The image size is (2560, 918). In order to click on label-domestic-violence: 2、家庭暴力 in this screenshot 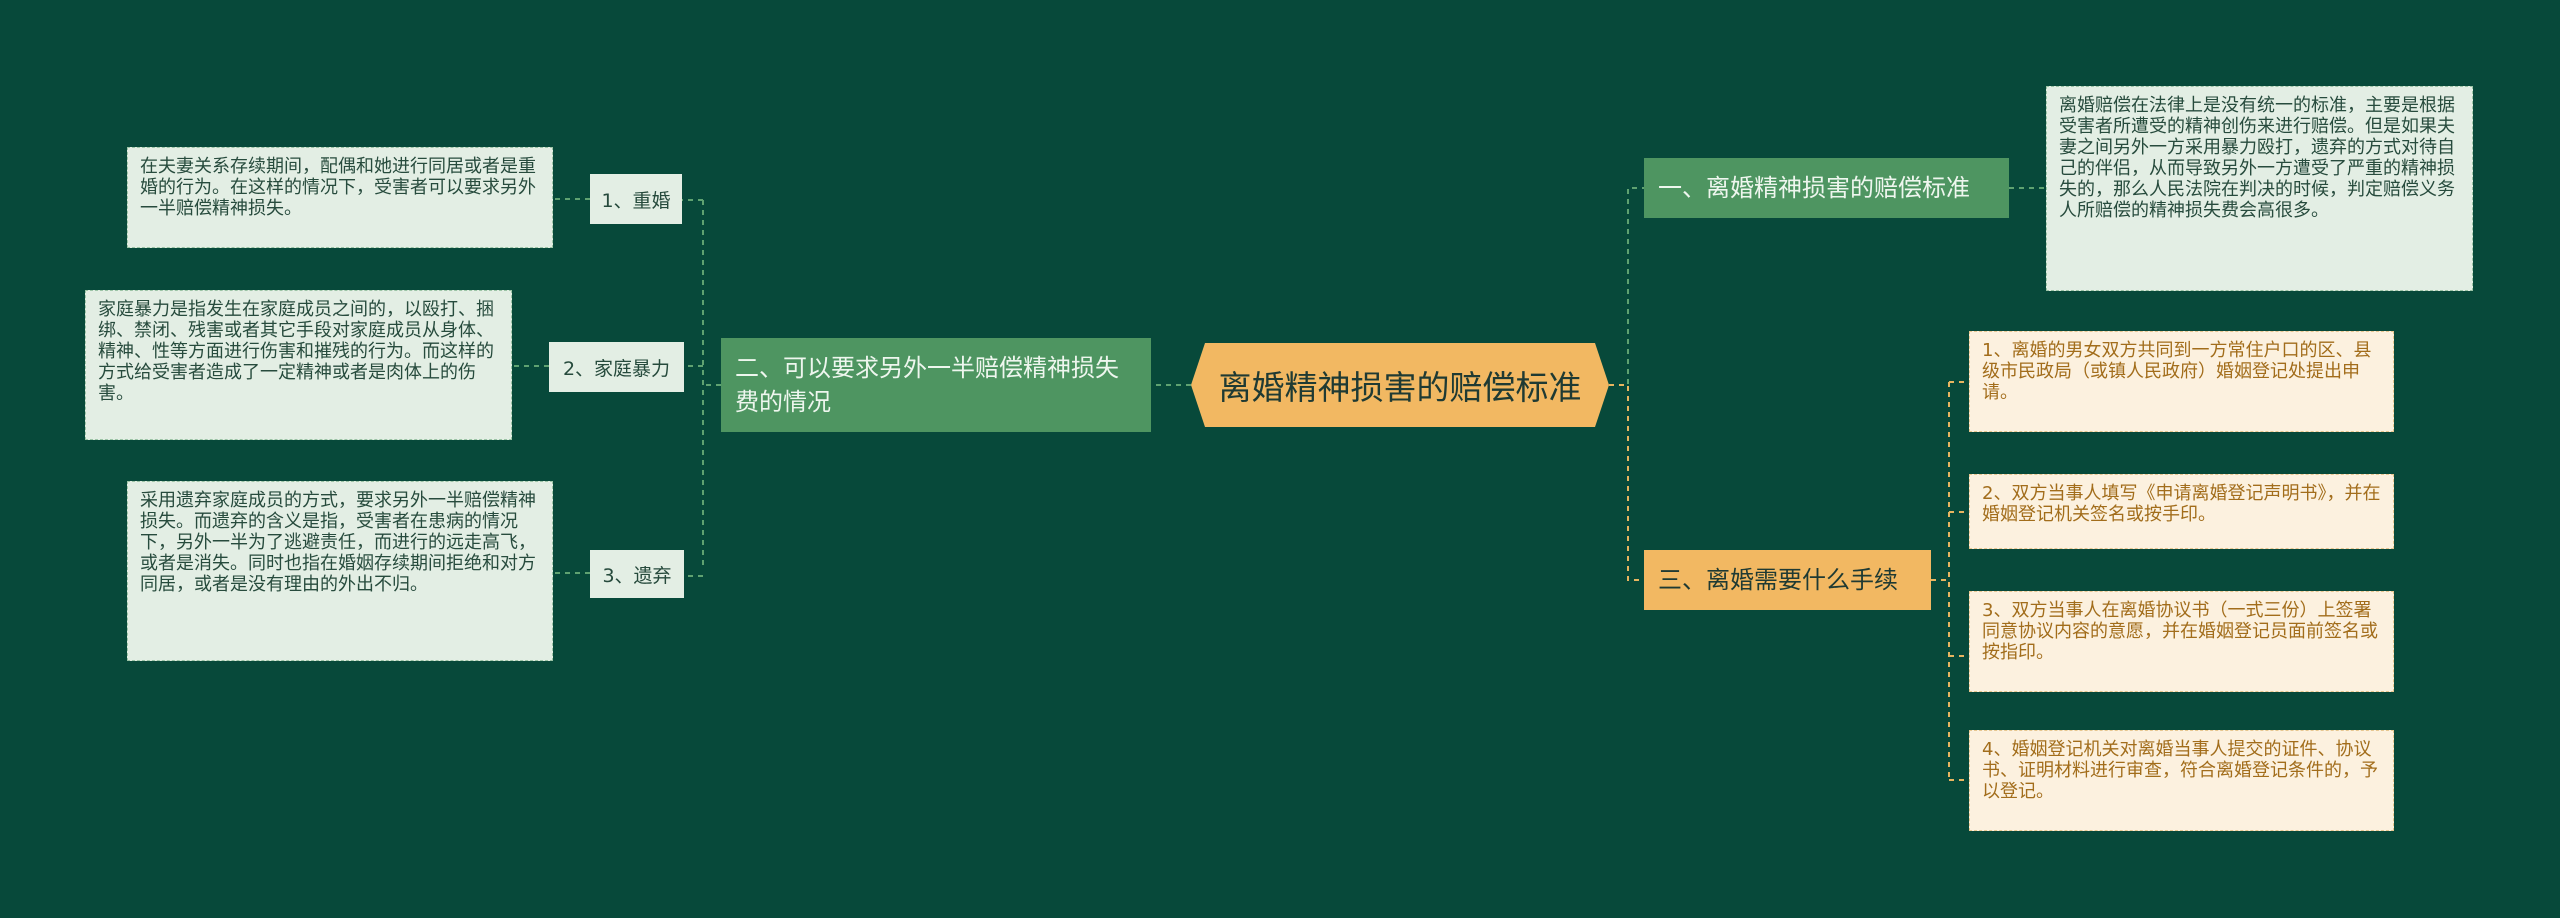, I will do `click(616, 367)`.